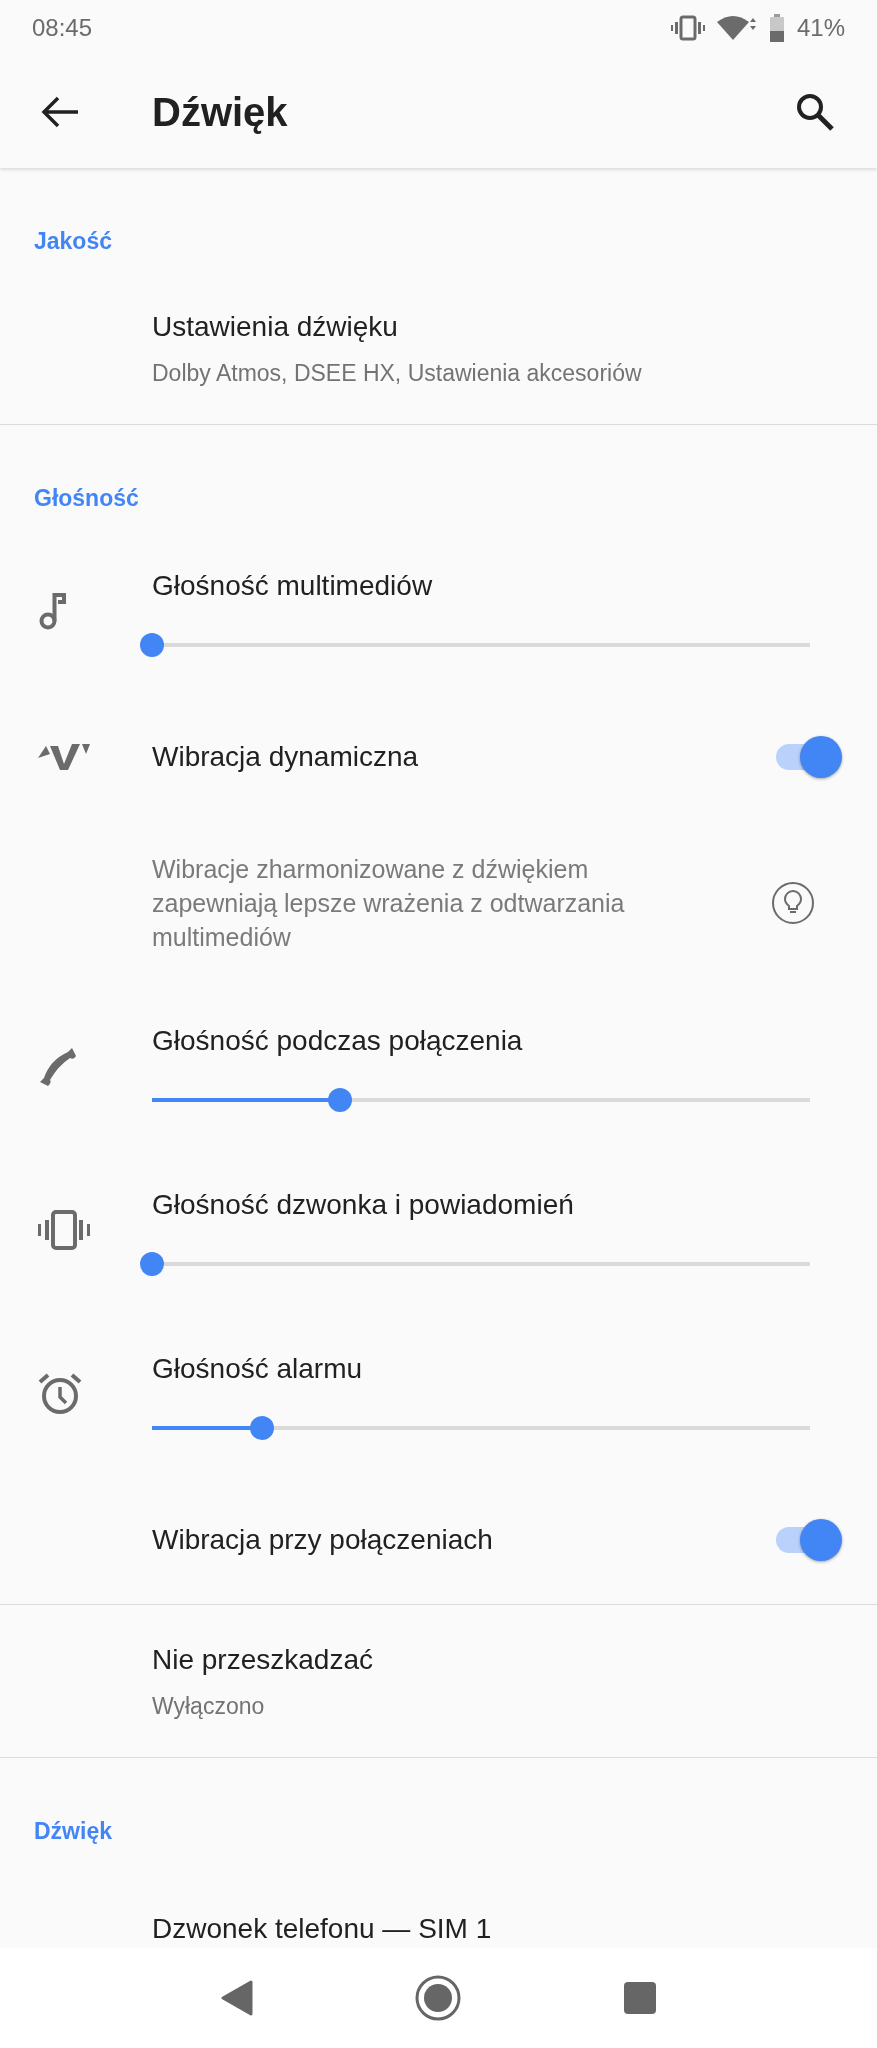 This screenshot has height=2048, width=877. I want to click on slider-label: Głośność alarmu, so click(258, 1369).